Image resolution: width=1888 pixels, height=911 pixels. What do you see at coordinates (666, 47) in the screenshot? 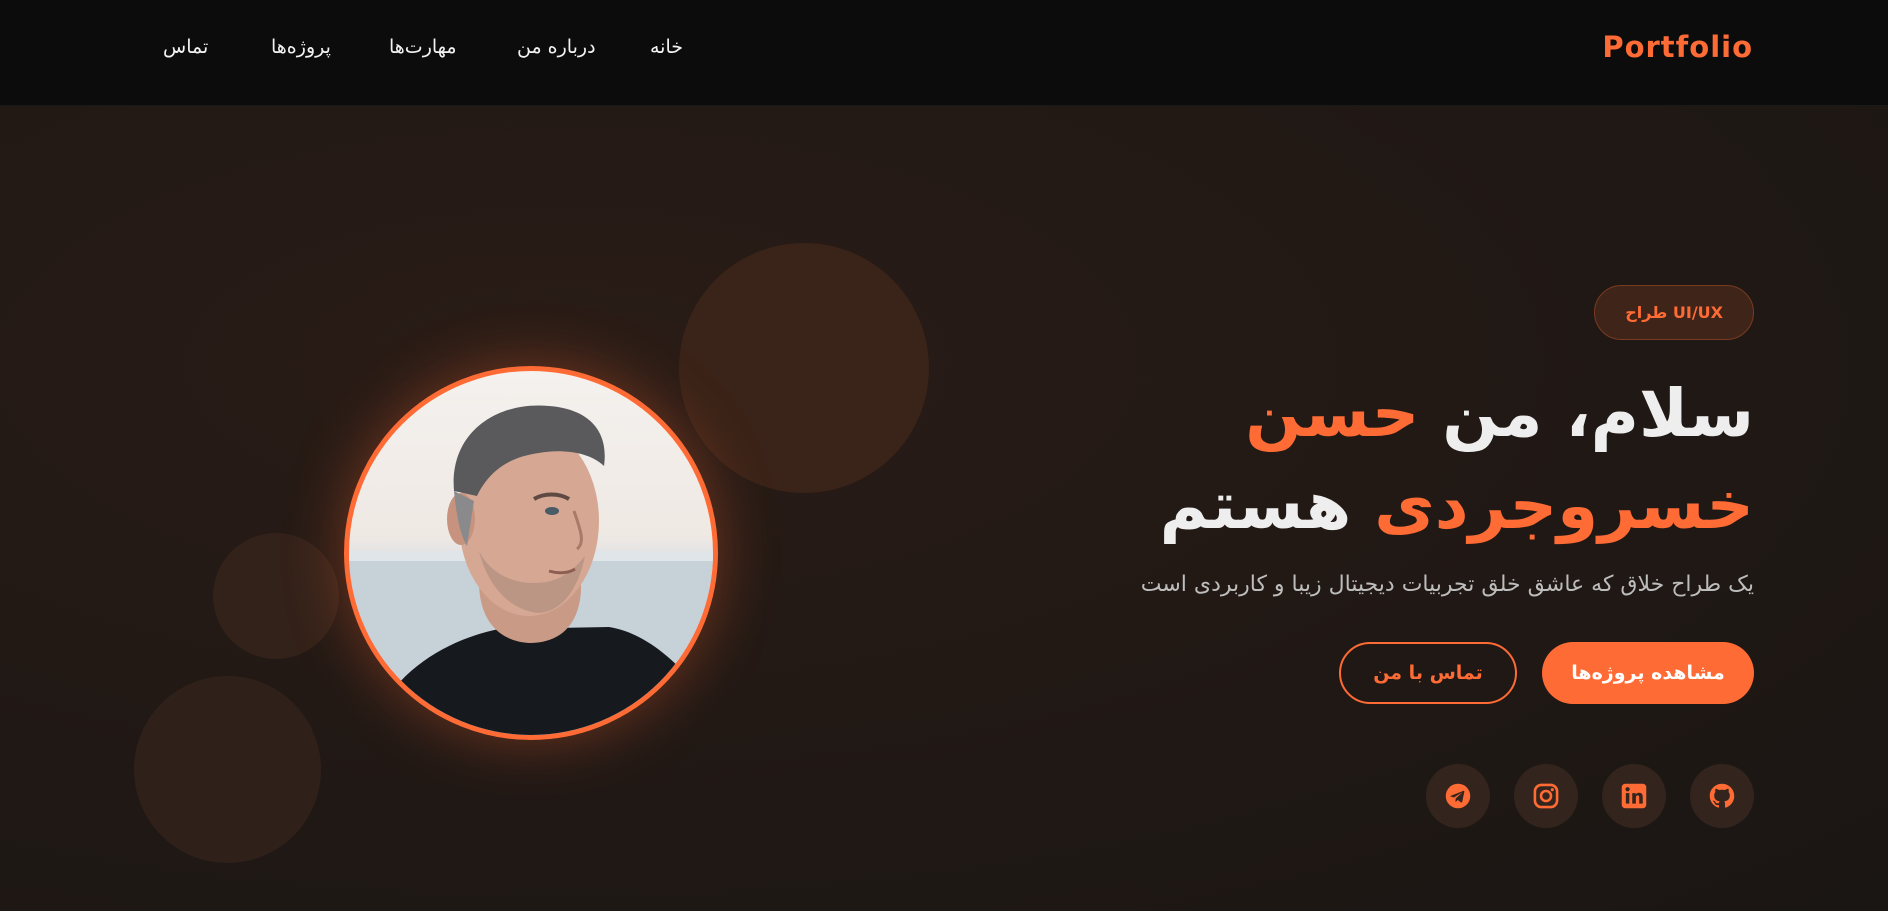
I see `nav-link-home: خانه` at bounding box center [666, 47].